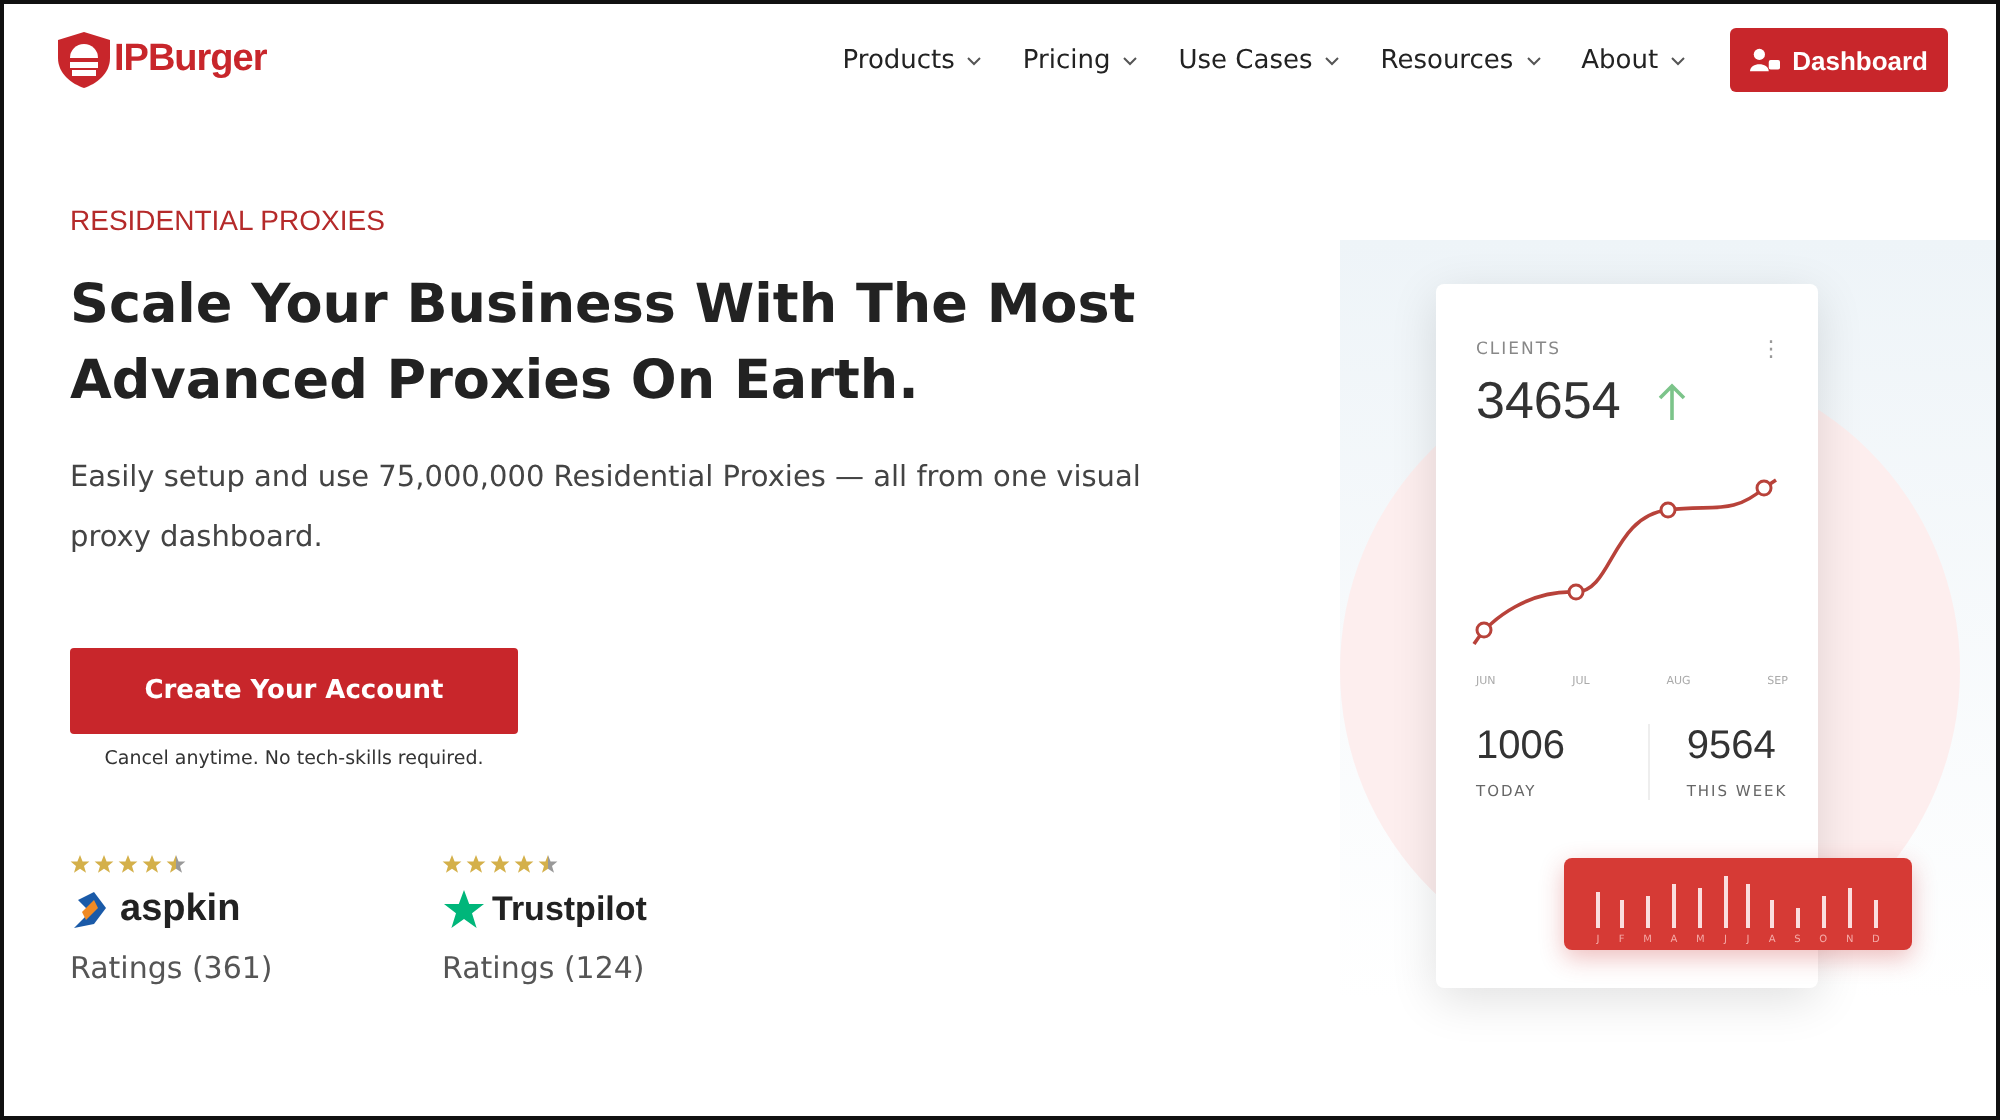 The image size is (2000, 1120). Describe the element at coordinates (1461, 60) in the screenshot. I see `nav-link: Resources` at that location.